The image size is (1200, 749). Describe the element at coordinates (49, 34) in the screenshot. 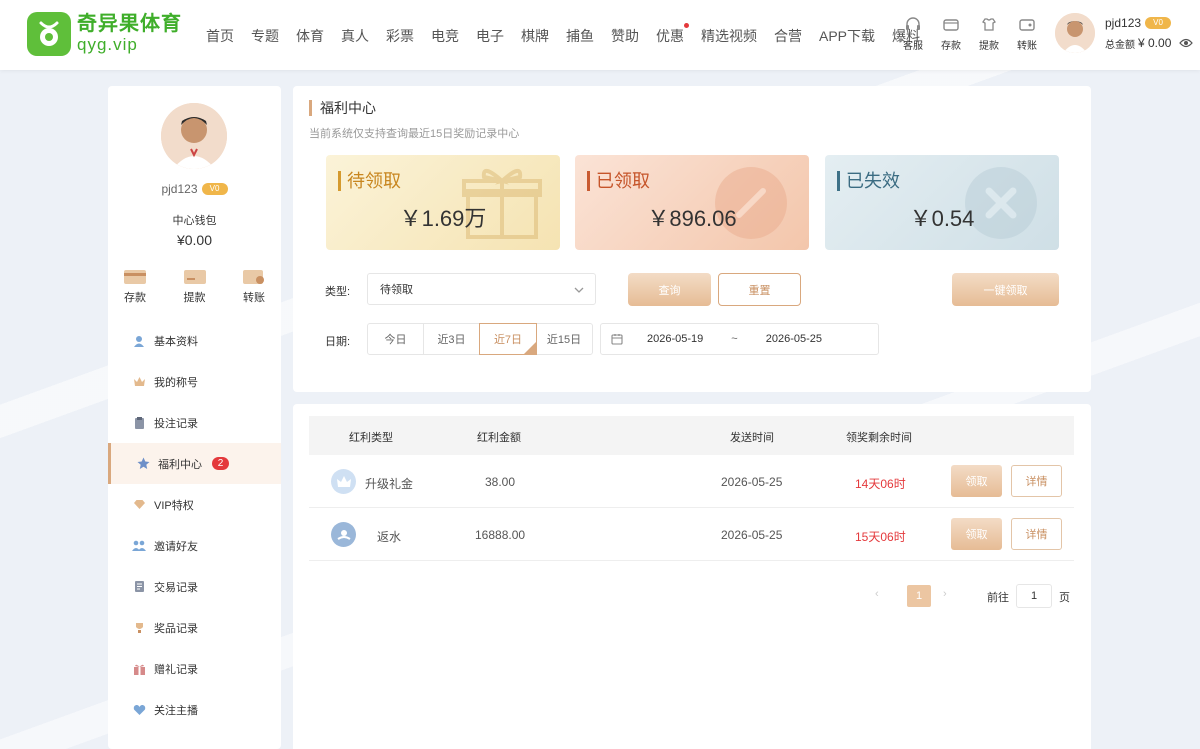

I see `kiwi-logo-icon` at that location.